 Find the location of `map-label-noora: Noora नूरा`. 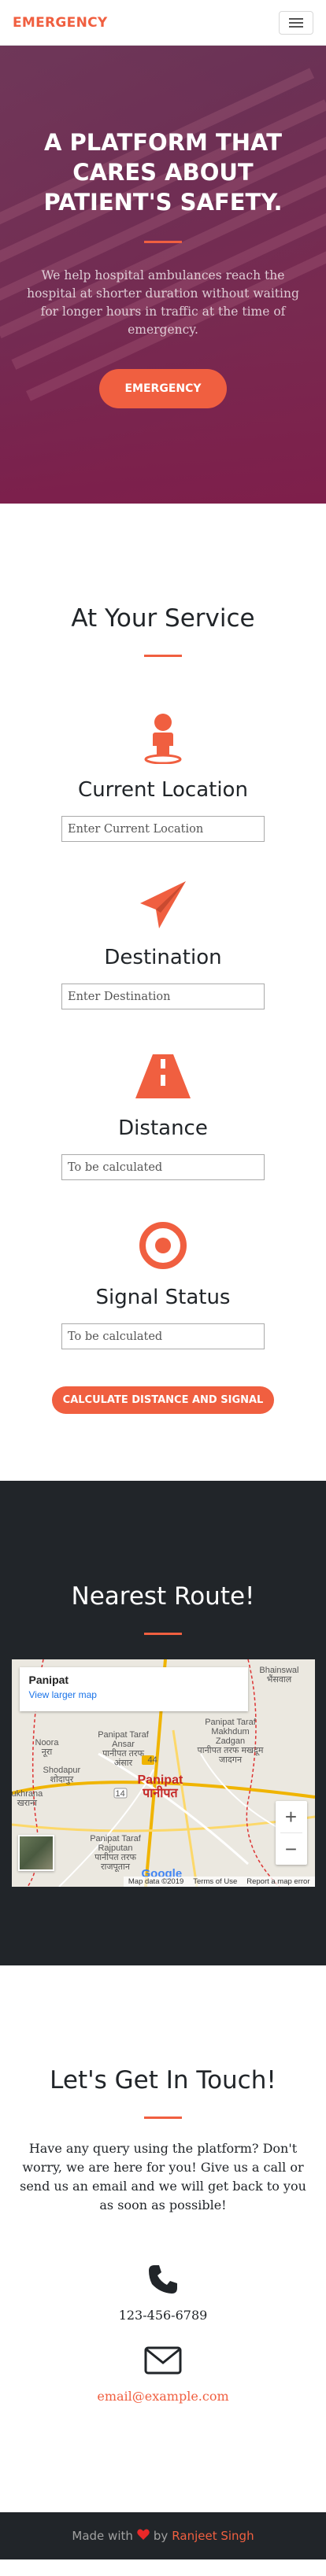

map-label-noora: Noora नूरा is located at coordinates (47, 1747).